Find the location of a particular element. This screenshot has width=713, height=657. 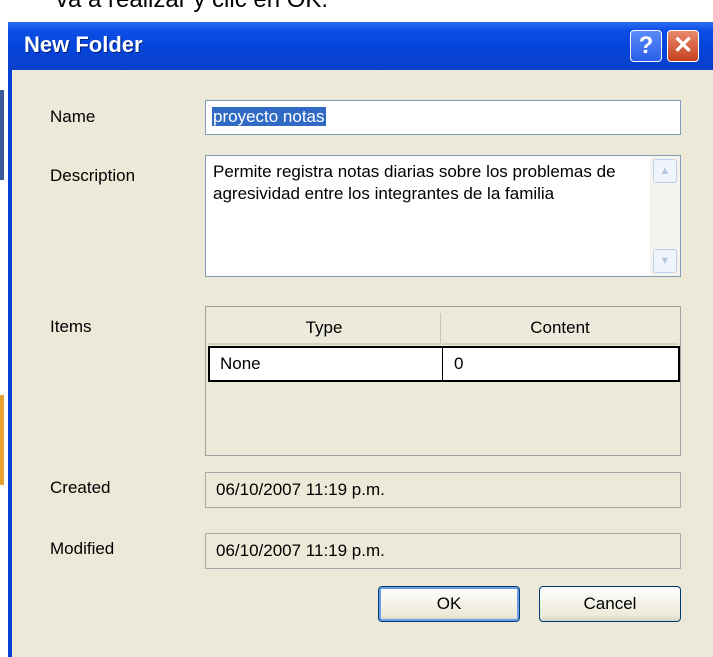

close-icon: ✕ is located at coordinates (683, 45).